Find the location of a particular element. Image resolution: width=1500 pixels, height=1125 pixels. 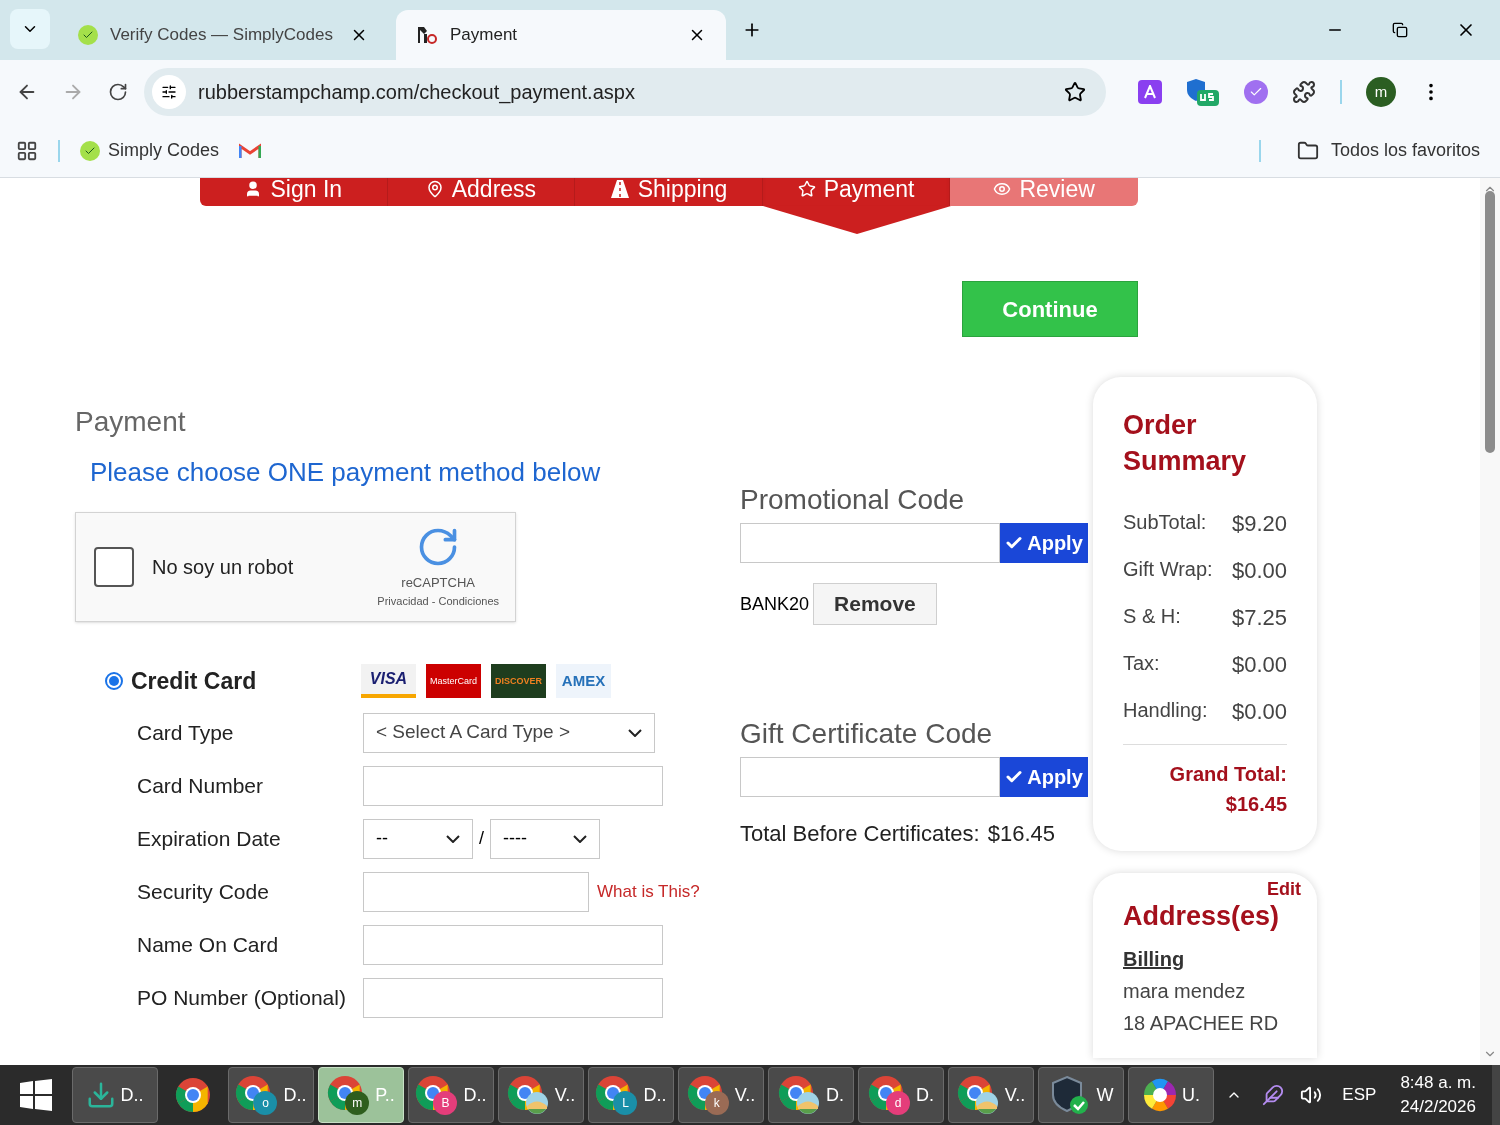

address-bar: rubberstampchamp.com/checkout_payment.aspx is located at coordinates (625, 92).